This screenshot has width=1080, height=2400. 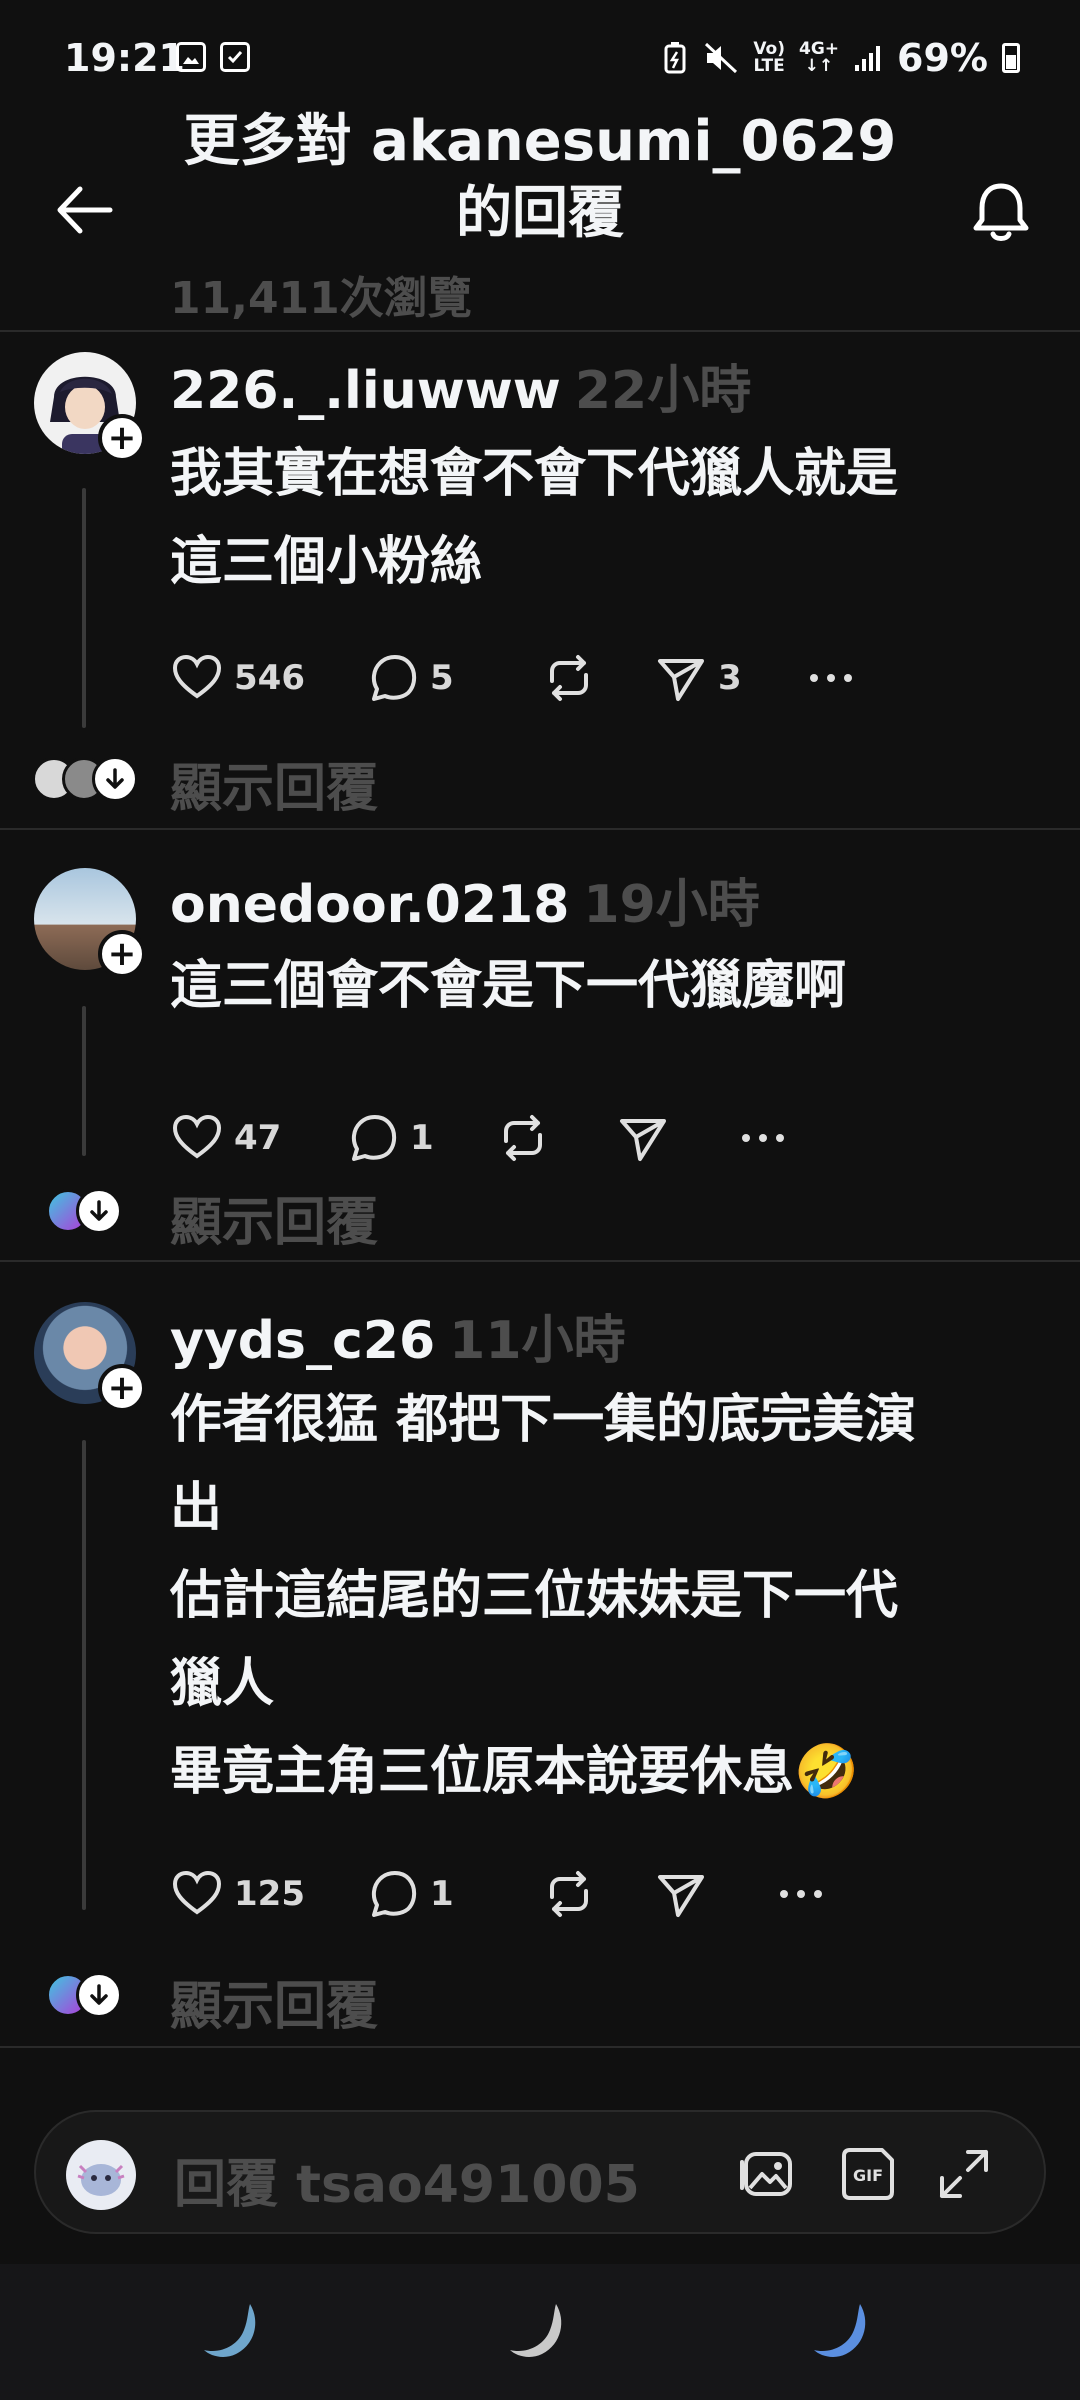 What do you see at coordinates (302, 1341) in the screenshot?
I see `username: yyds_c26` at bounding box center [302, 1341].